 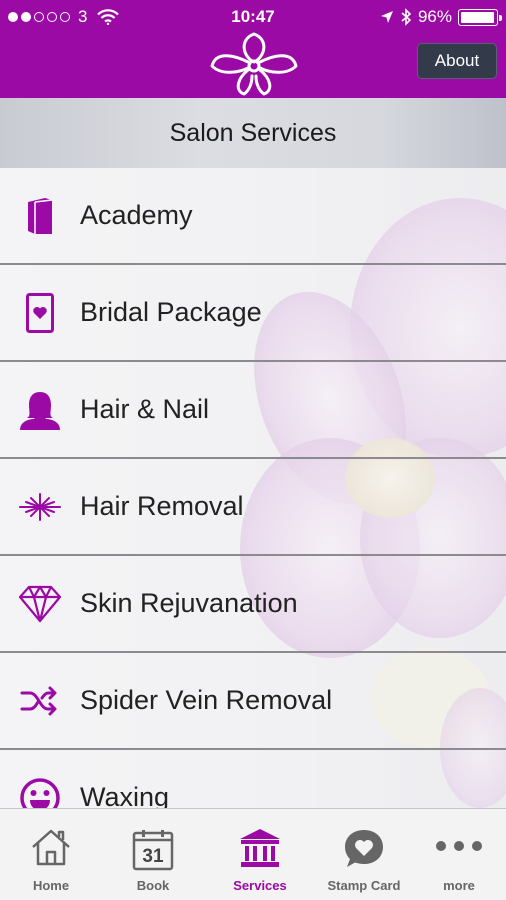 I want to click on tab-home: Home, so click(x=51, y=854).